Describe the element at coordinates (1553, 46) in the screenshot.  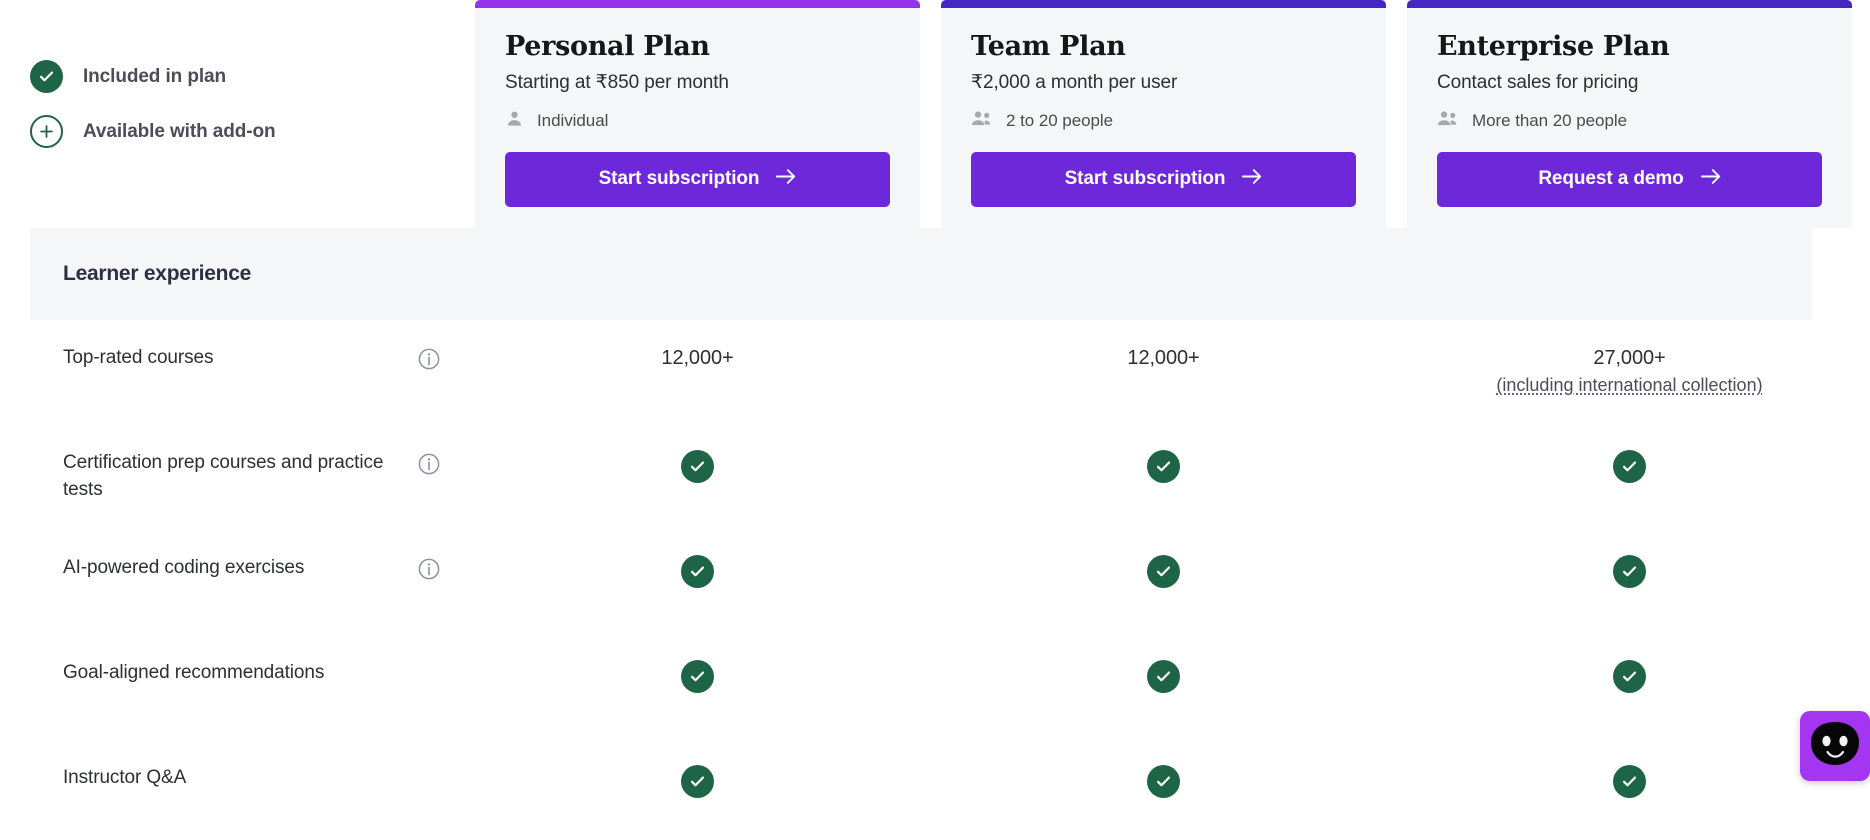
I see `plan-title: Enterprise Plan` at that location.